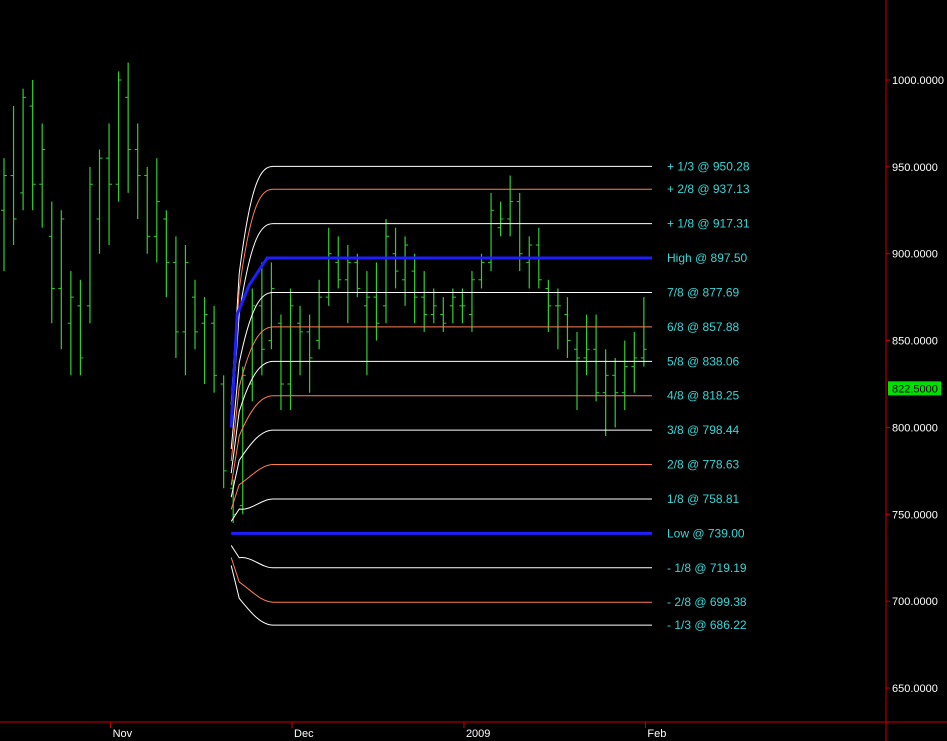 This screenshot has height=741, width=947. I want to click on price-tag-label: 822.5000, so click(915, 389).